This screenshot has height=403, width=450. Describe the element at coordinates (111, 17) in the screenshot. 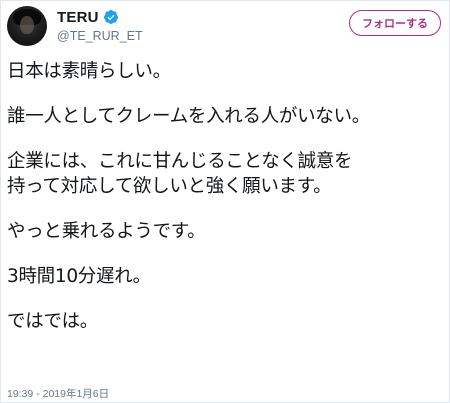

I see `verified-badge-icon` at that location.